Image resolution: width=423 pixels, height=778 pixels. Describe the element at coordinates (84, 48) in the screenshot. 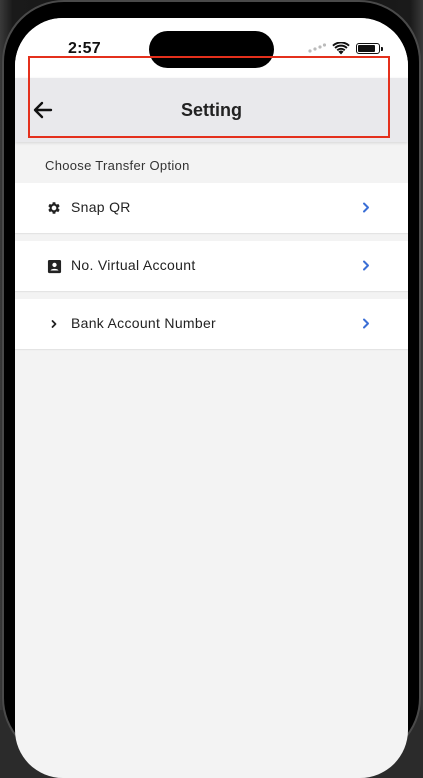

I see `status-time: 2:57` at that location.